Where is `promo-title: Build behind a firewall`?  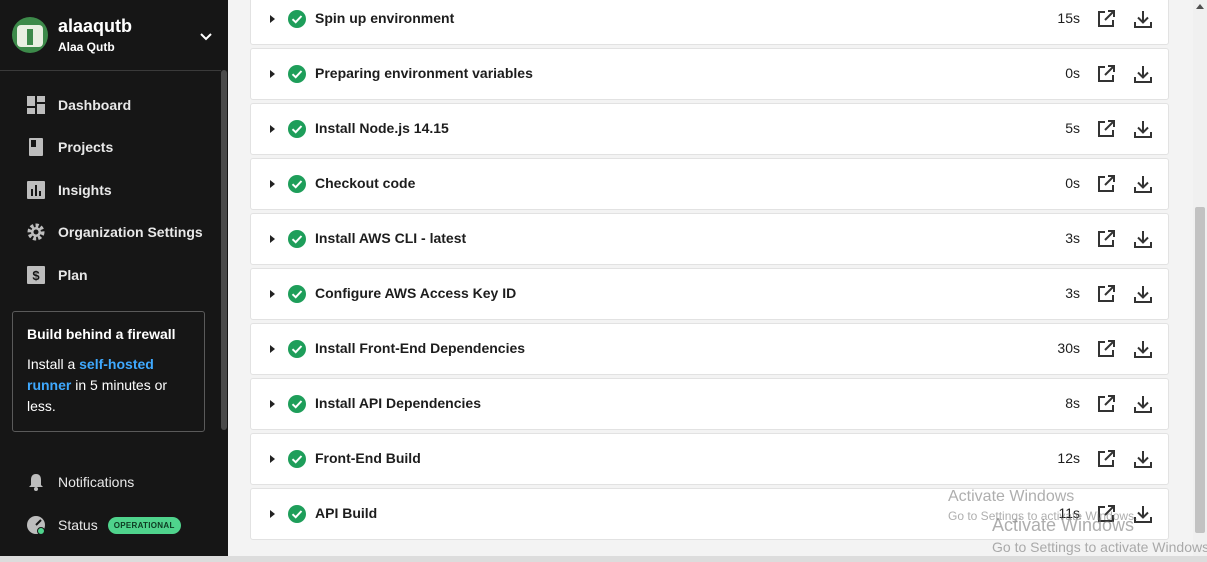 promo-title: Build behind a firewall is located at coordinates (101, 334).